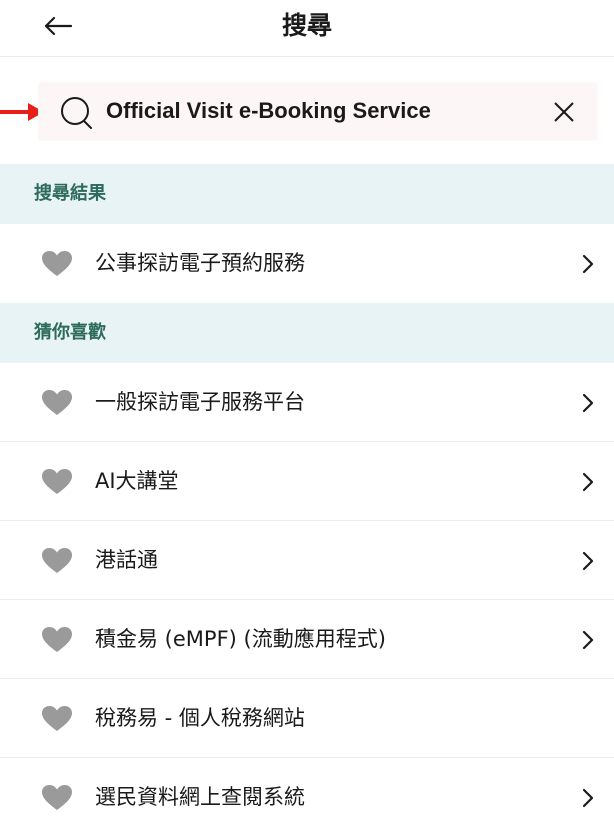 Image resolution: width=614 pixels, height=837 pixels. Describe the element at coordinates (200, 718) in the screenshot. I see `list-item-label: 稅務易 - 個人稅務網站` at that location.